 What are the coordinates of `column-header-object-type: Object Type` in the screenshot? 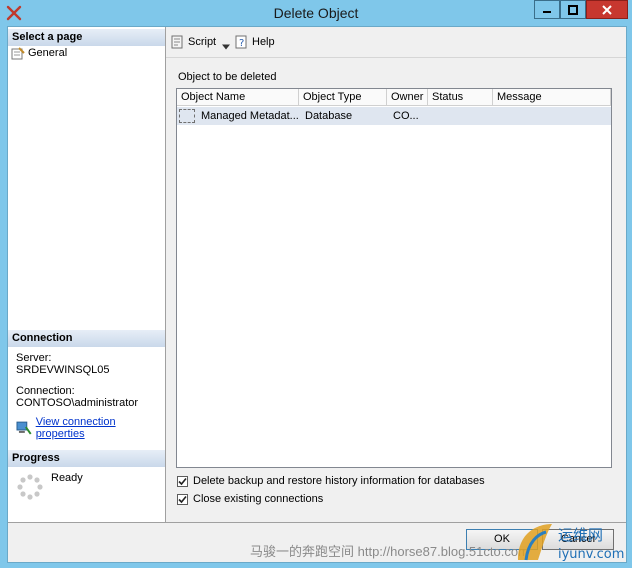 It's located at (343, 97).